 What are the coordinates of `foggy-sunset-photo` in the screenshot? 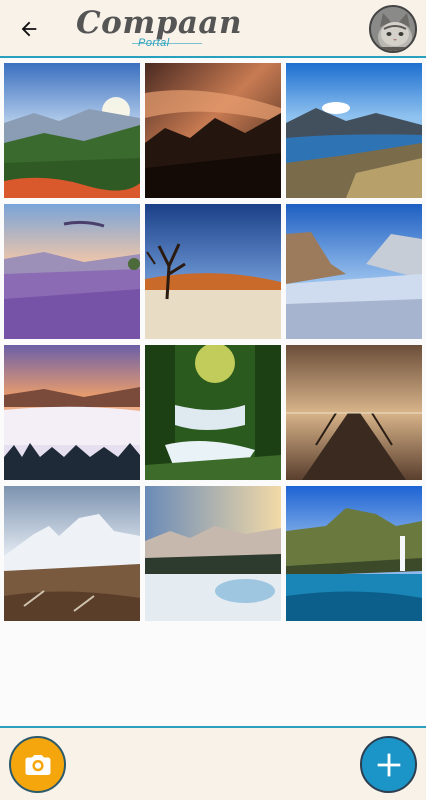 It's located at (72, 412).